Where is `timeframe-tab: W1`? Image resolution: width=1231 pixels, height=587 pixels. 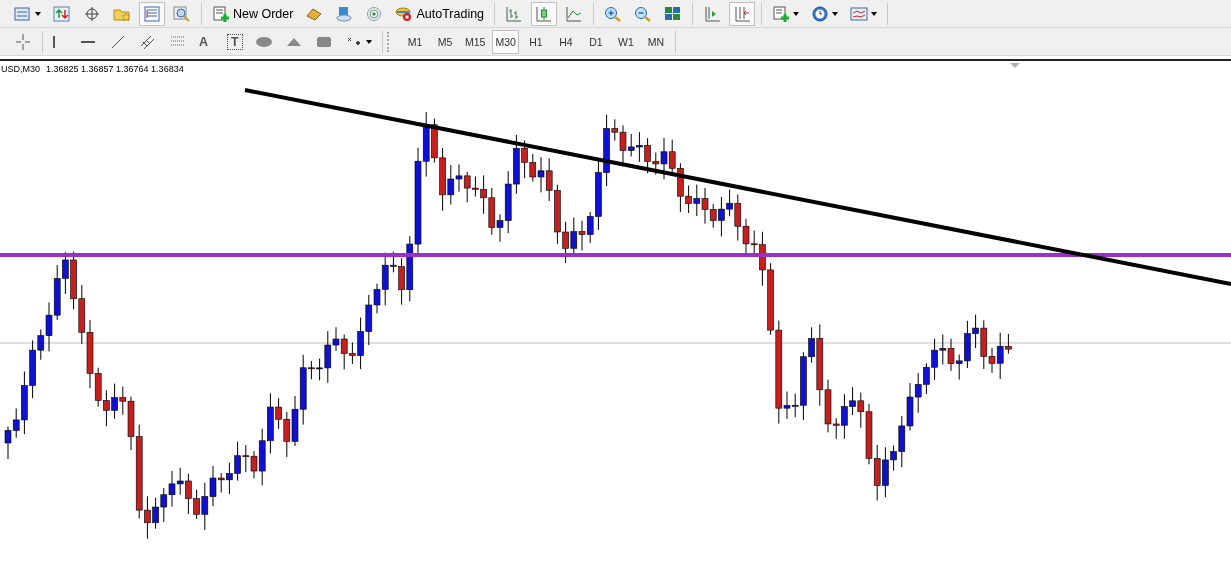
timeframe-tab: W1 is located at coordinates (625, 41).